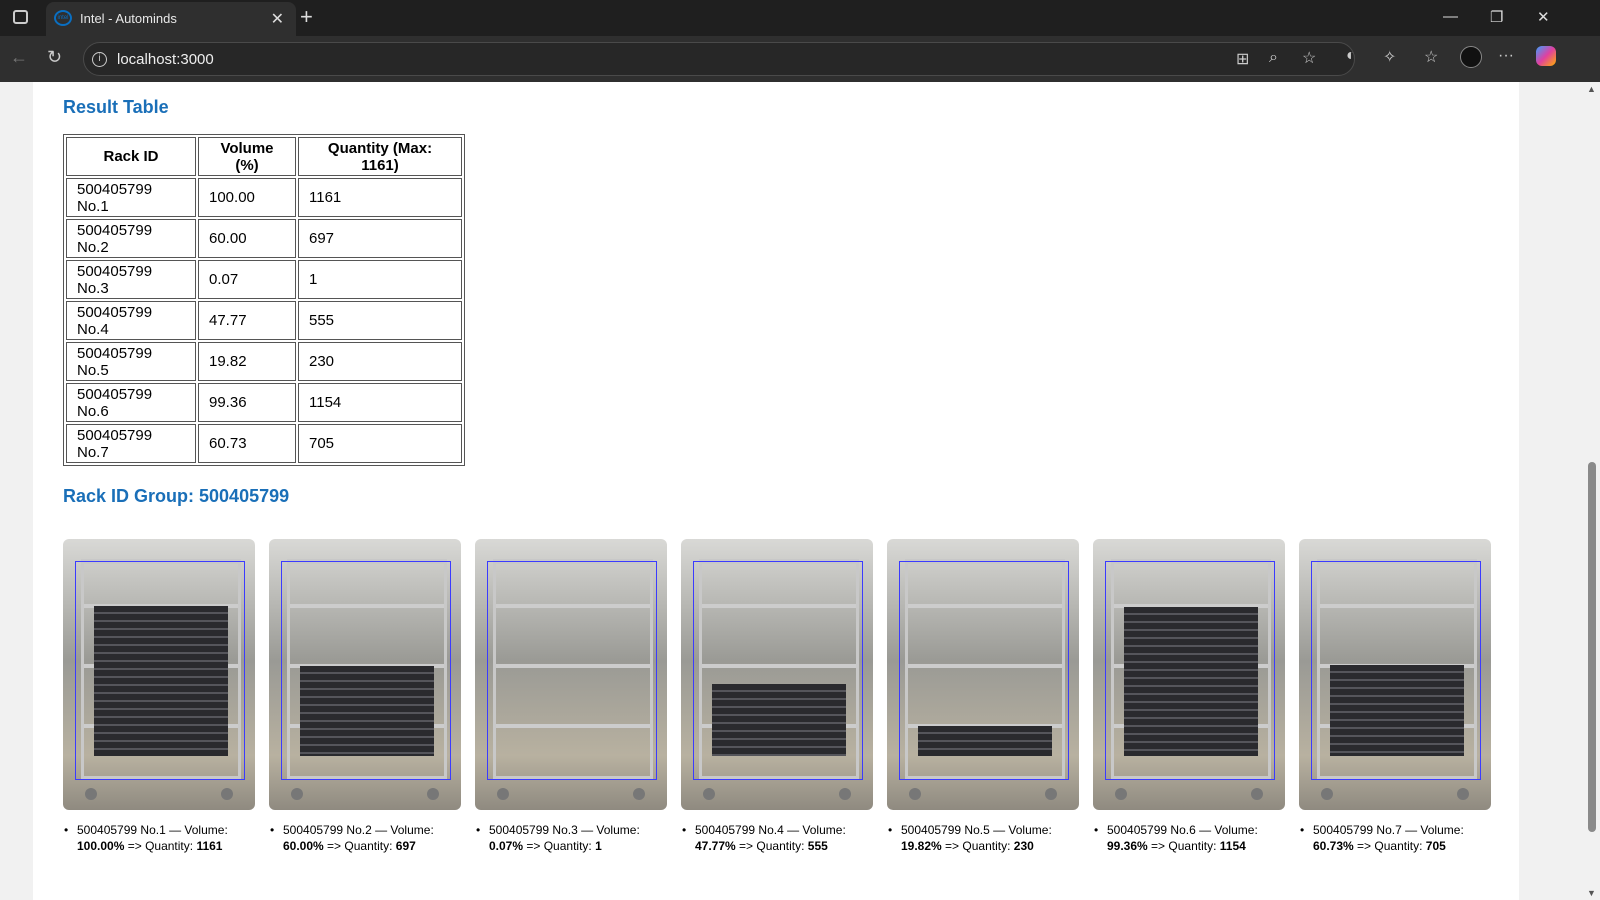 This screenshot has height=900, width=1600. Describe the element at coordinates (303, 846) in the screenshot. I see `caption-volume: 60.00%` at that location.